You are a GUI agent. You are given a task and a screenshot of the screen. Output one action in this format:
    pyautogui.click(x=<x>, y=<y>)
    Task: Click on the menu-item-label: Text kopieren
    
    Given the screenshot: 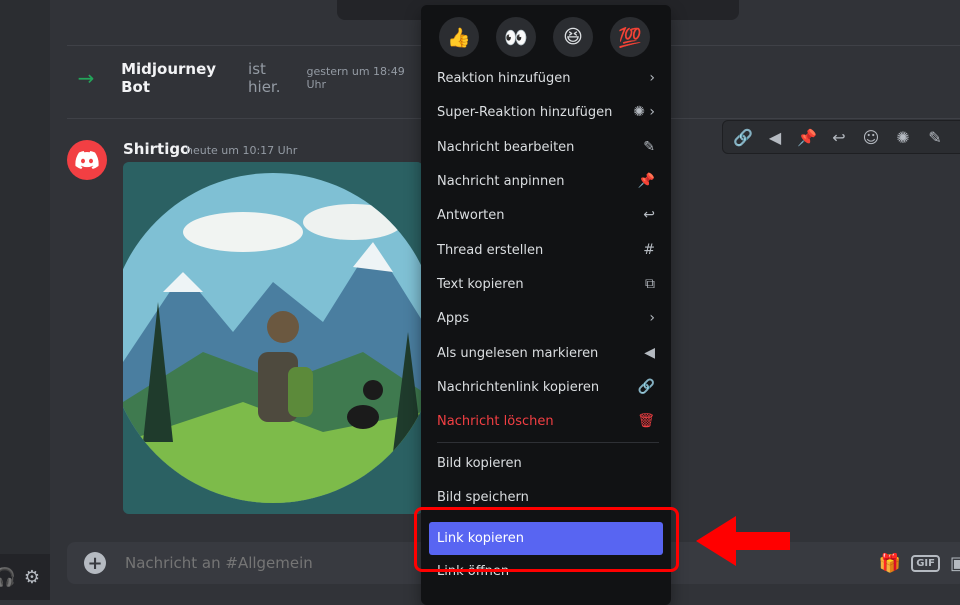 What is the action you would take?
    pyautogui.click(x=480, y=284)
    